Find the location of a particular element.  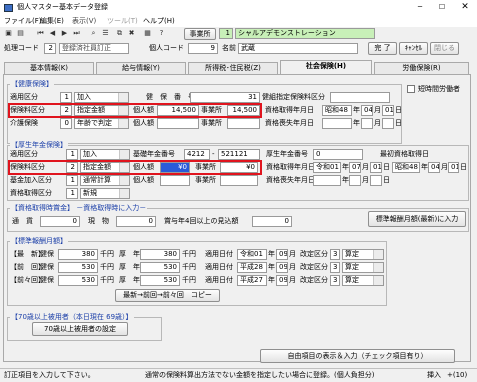

std-latest-era: 令和01 is located at coordinates (252, 254).